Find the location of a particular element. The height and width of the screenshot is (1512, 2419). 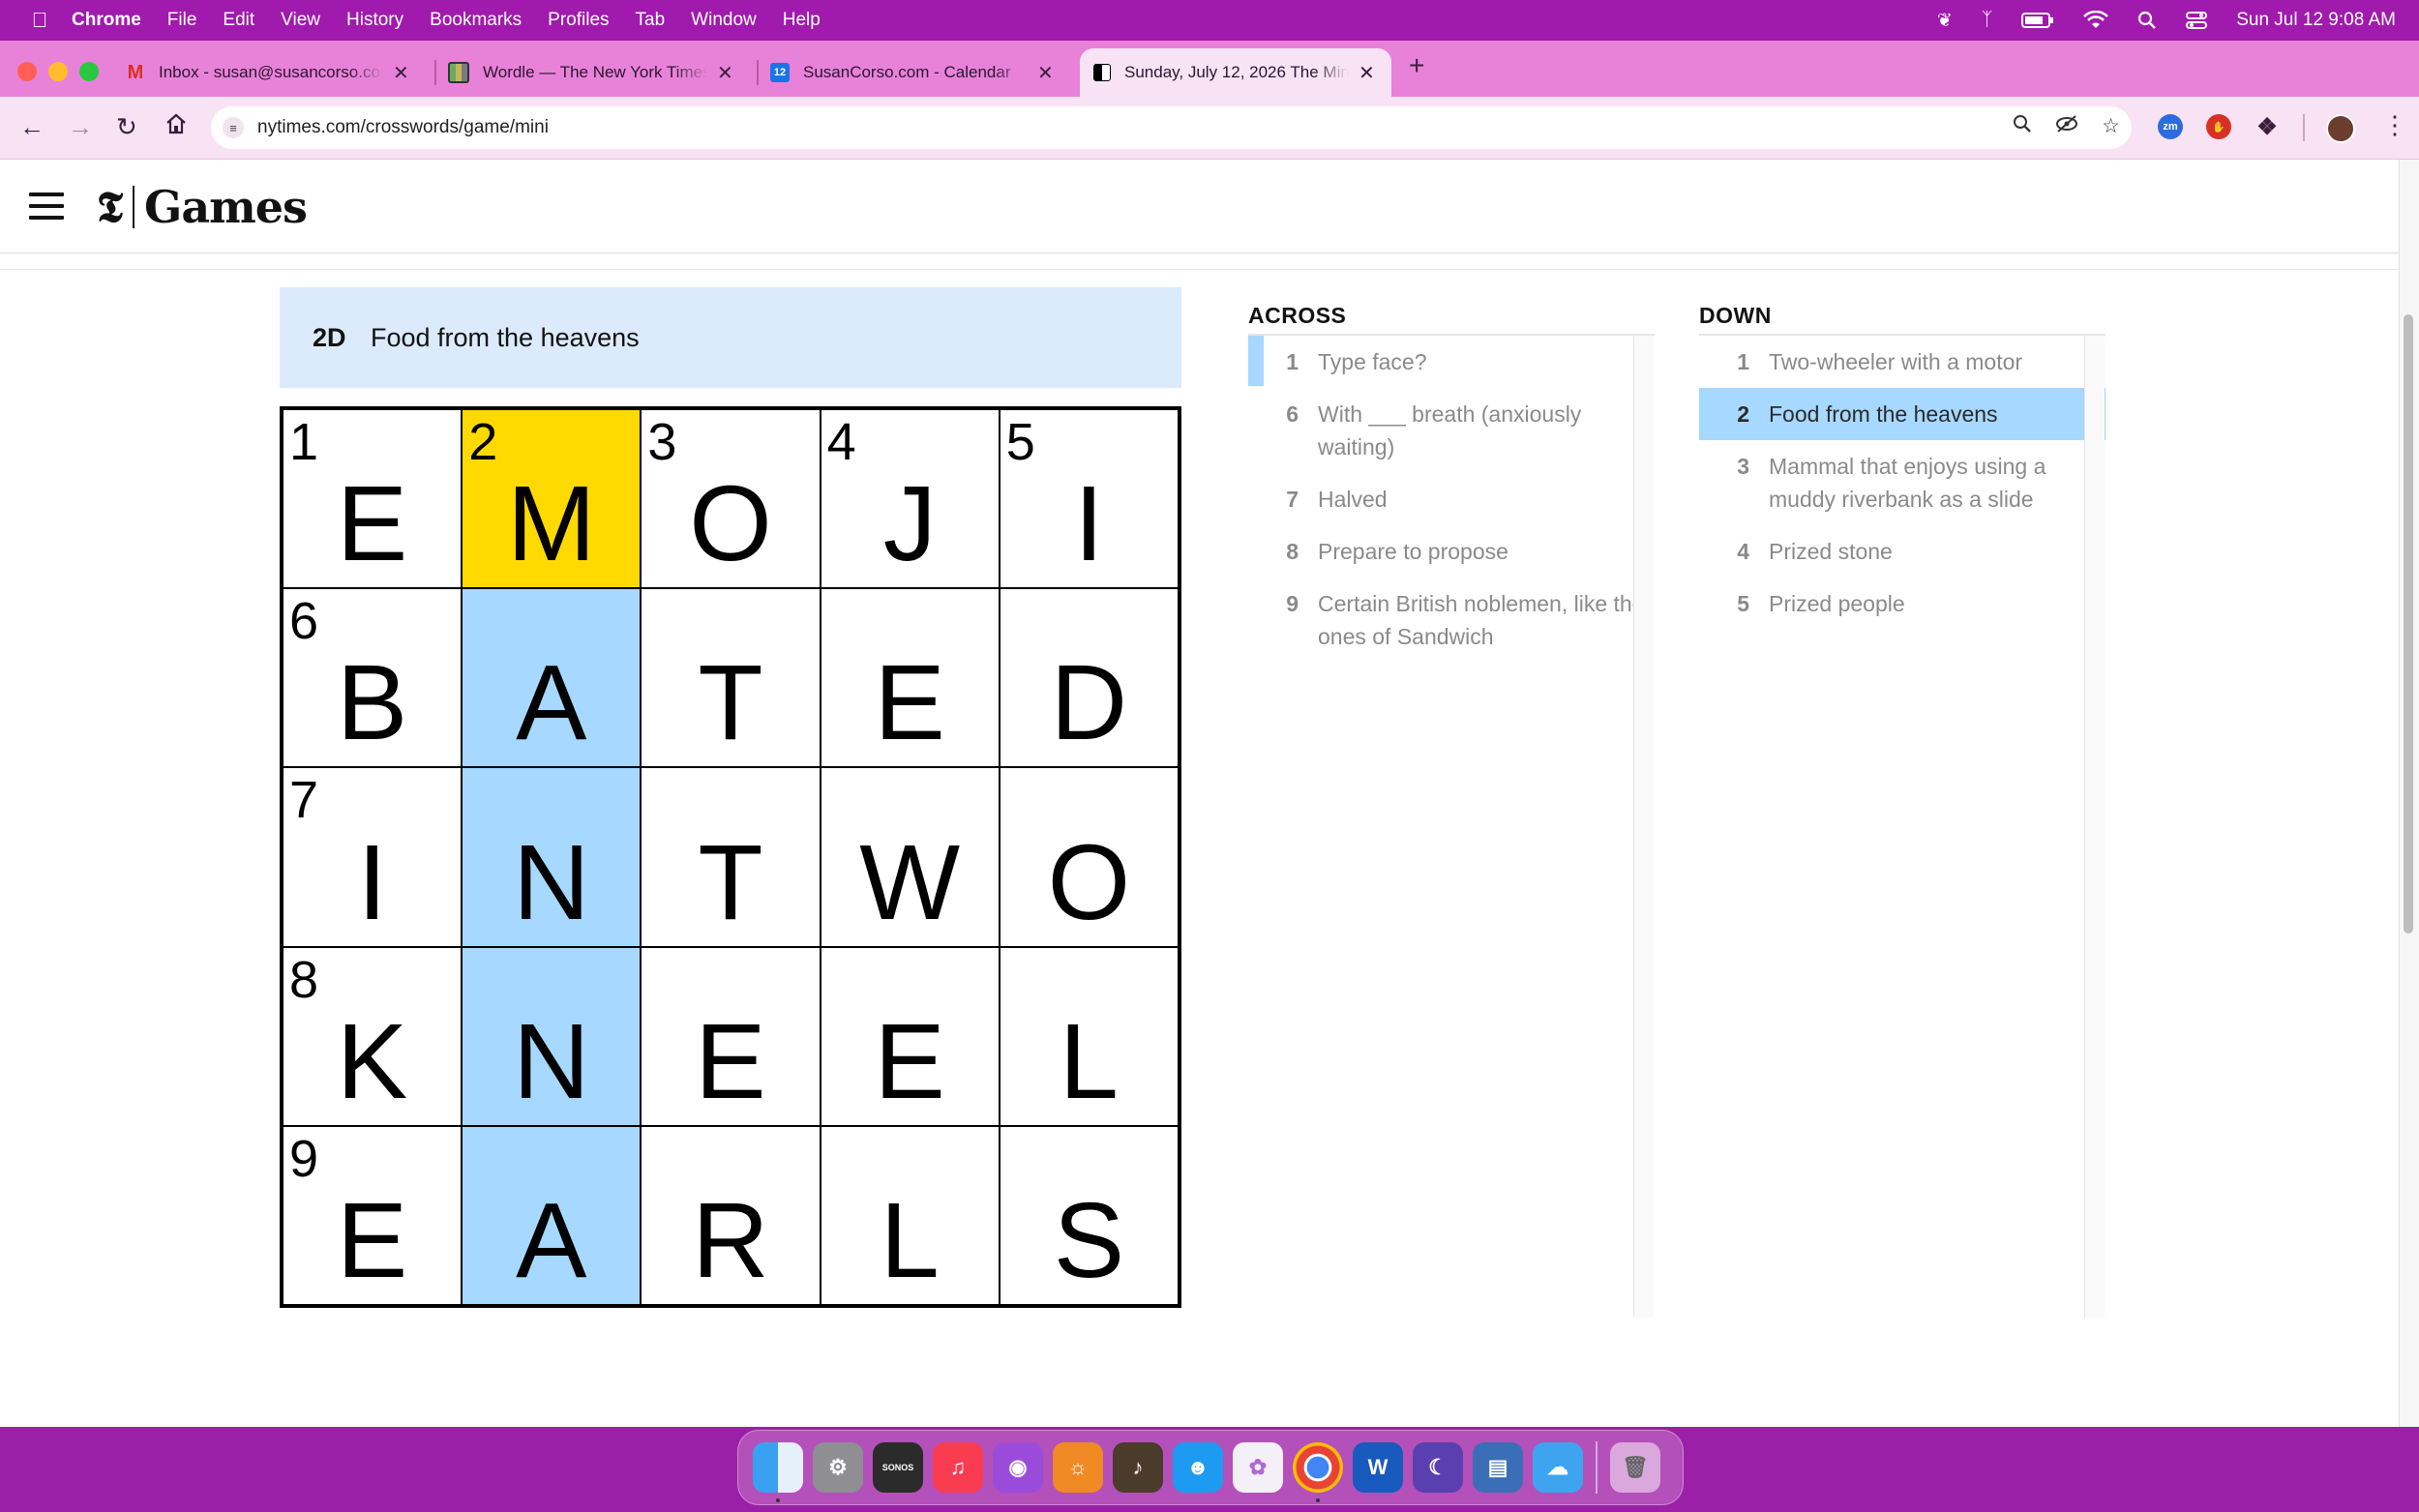

grid-cell: 7I is located at coordinates (373, 857).